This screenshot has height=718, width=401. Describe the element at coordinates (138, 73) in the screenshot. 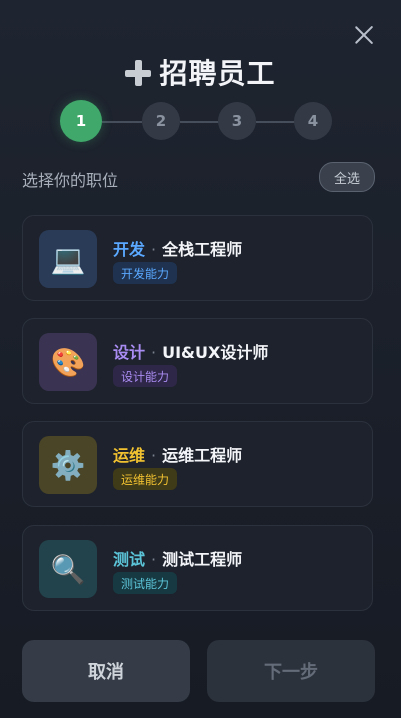

I see `plus-icon` at that location.